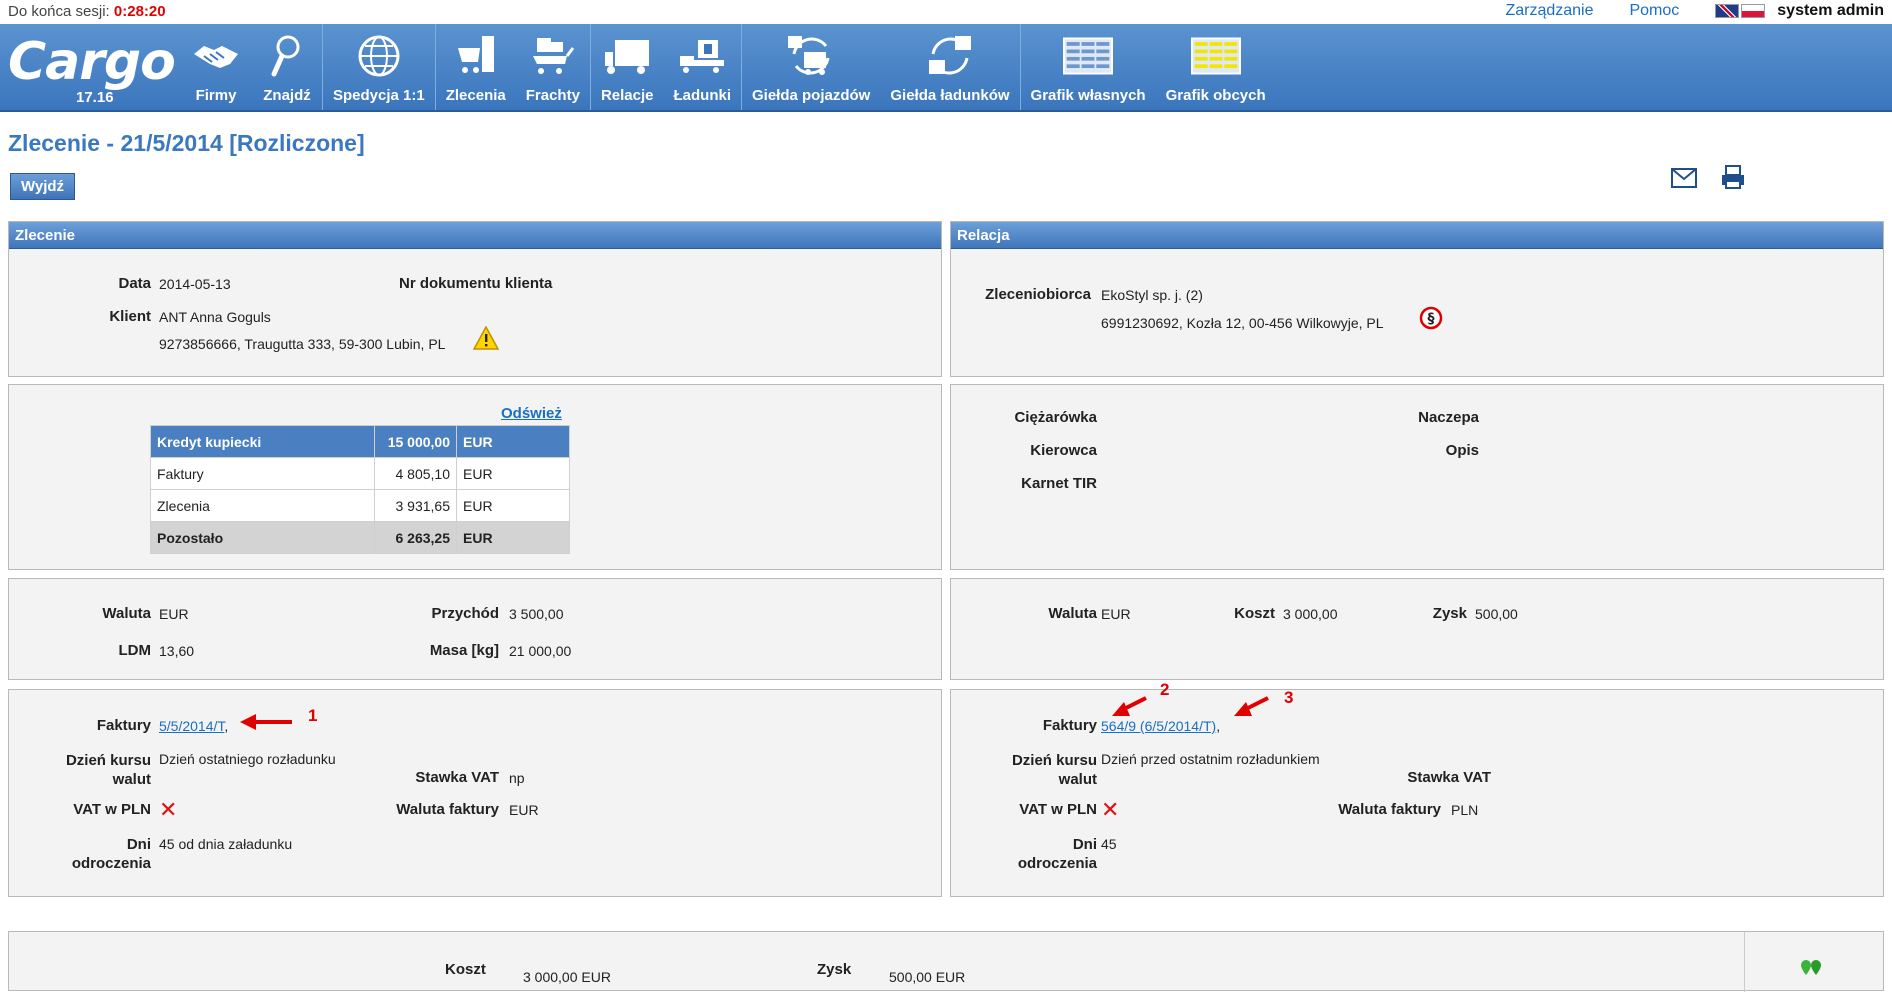 The image size is (1892, 992). What do you see at coordinates (1165, 689) in the screenshot?
I see `annotation-number: 2` at bounding box center [1165, 689].